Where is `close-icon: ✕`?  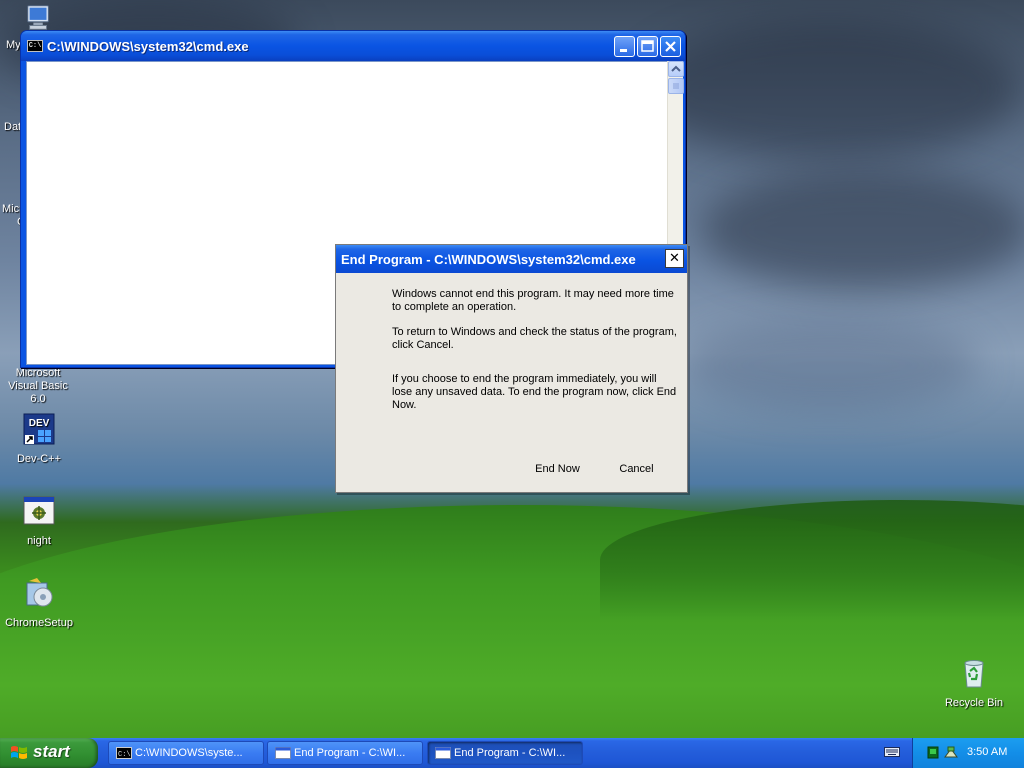 close-icon: ✕ is located at coordinates (674, 257).